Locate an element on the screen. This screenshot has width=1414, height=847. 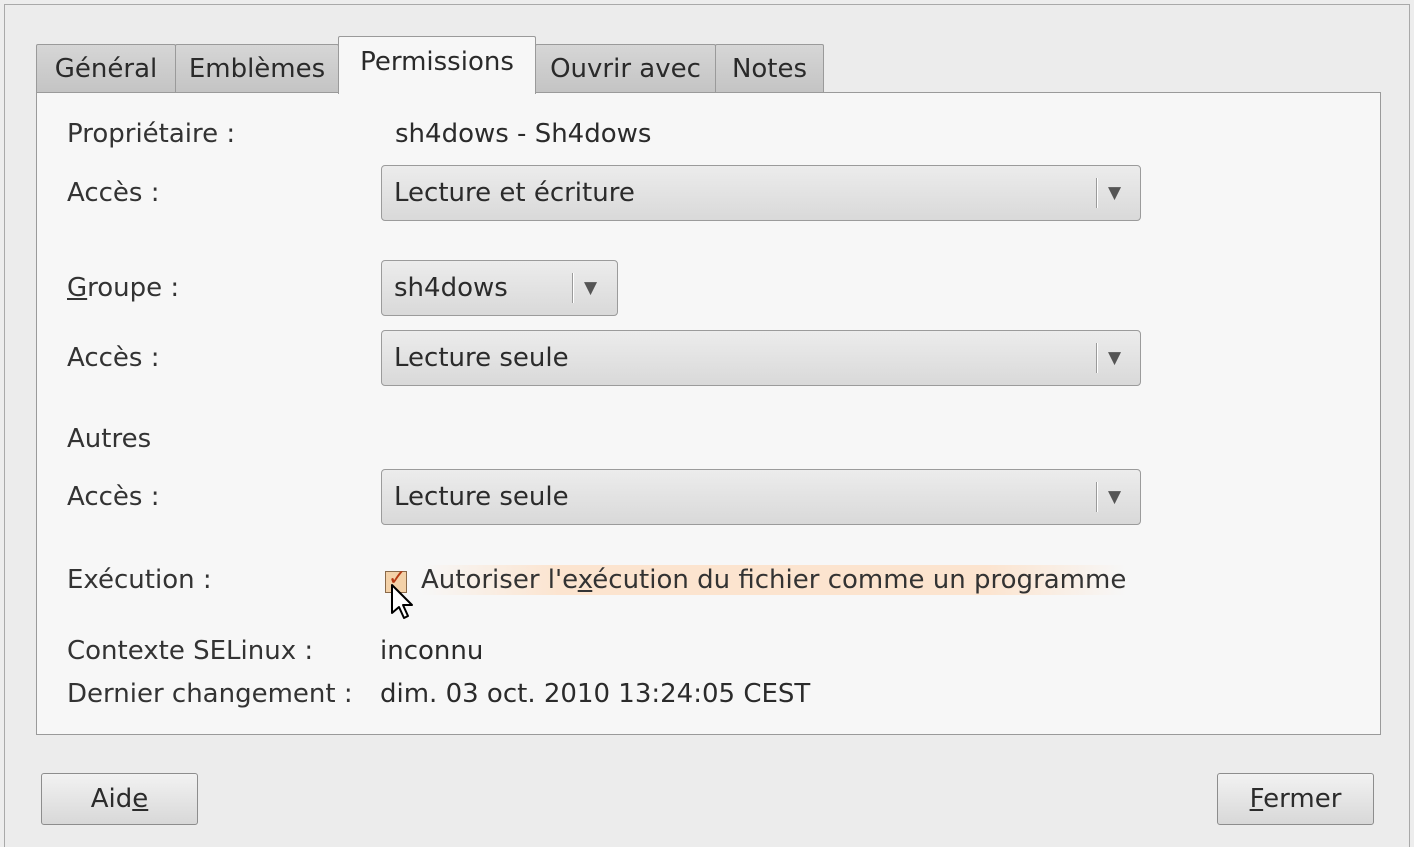
help-label-mnemonic: e is located at coordinates (140, 799).